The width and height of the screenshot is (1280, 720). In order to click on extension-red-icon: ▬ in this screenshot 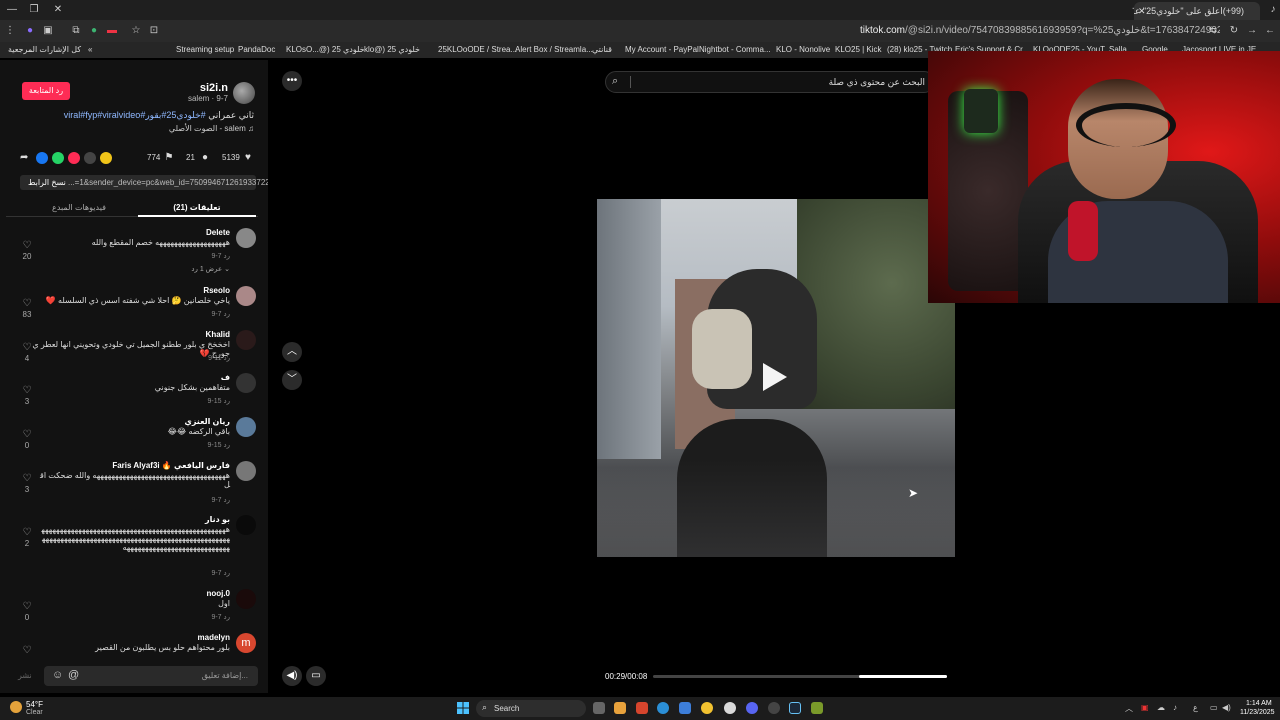, I will do `click(112, 31)`.